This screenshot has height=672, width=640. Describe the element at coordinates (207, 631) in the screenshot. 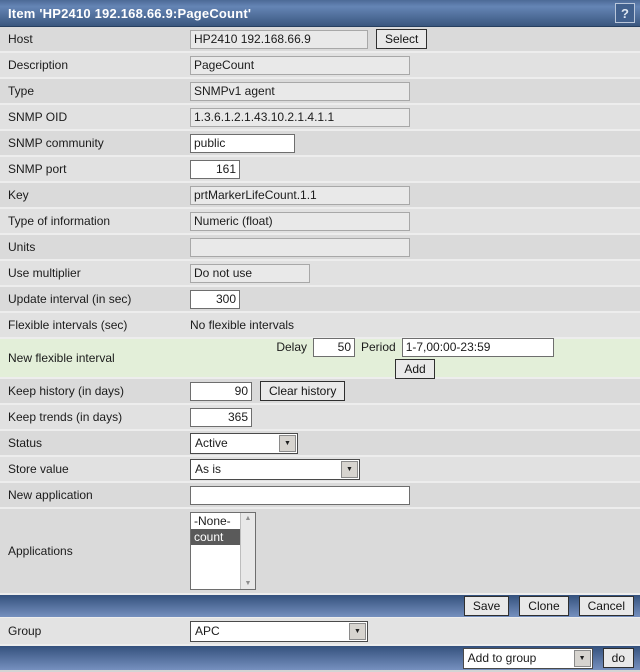

I see `group-select-value: APC` at that location.